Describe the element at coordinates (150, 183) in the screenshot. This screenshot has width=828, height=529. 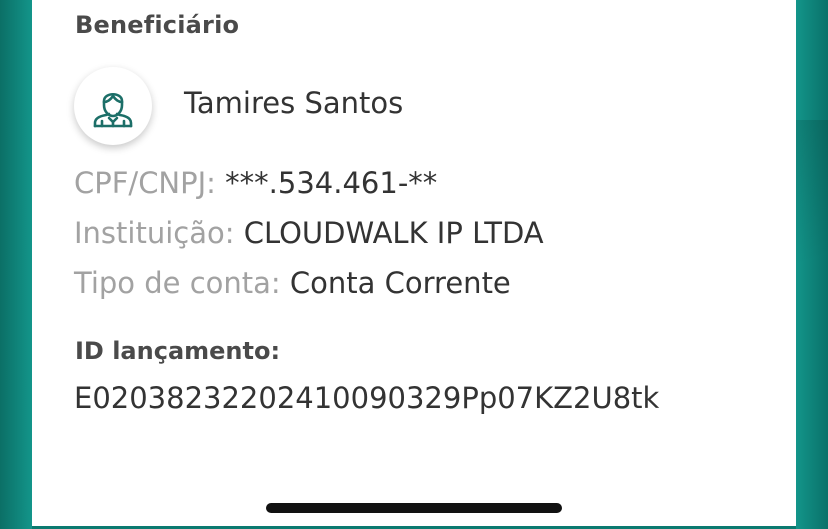
I see `cpf-cnpj-label: CPF/CNPJ:` at that location.